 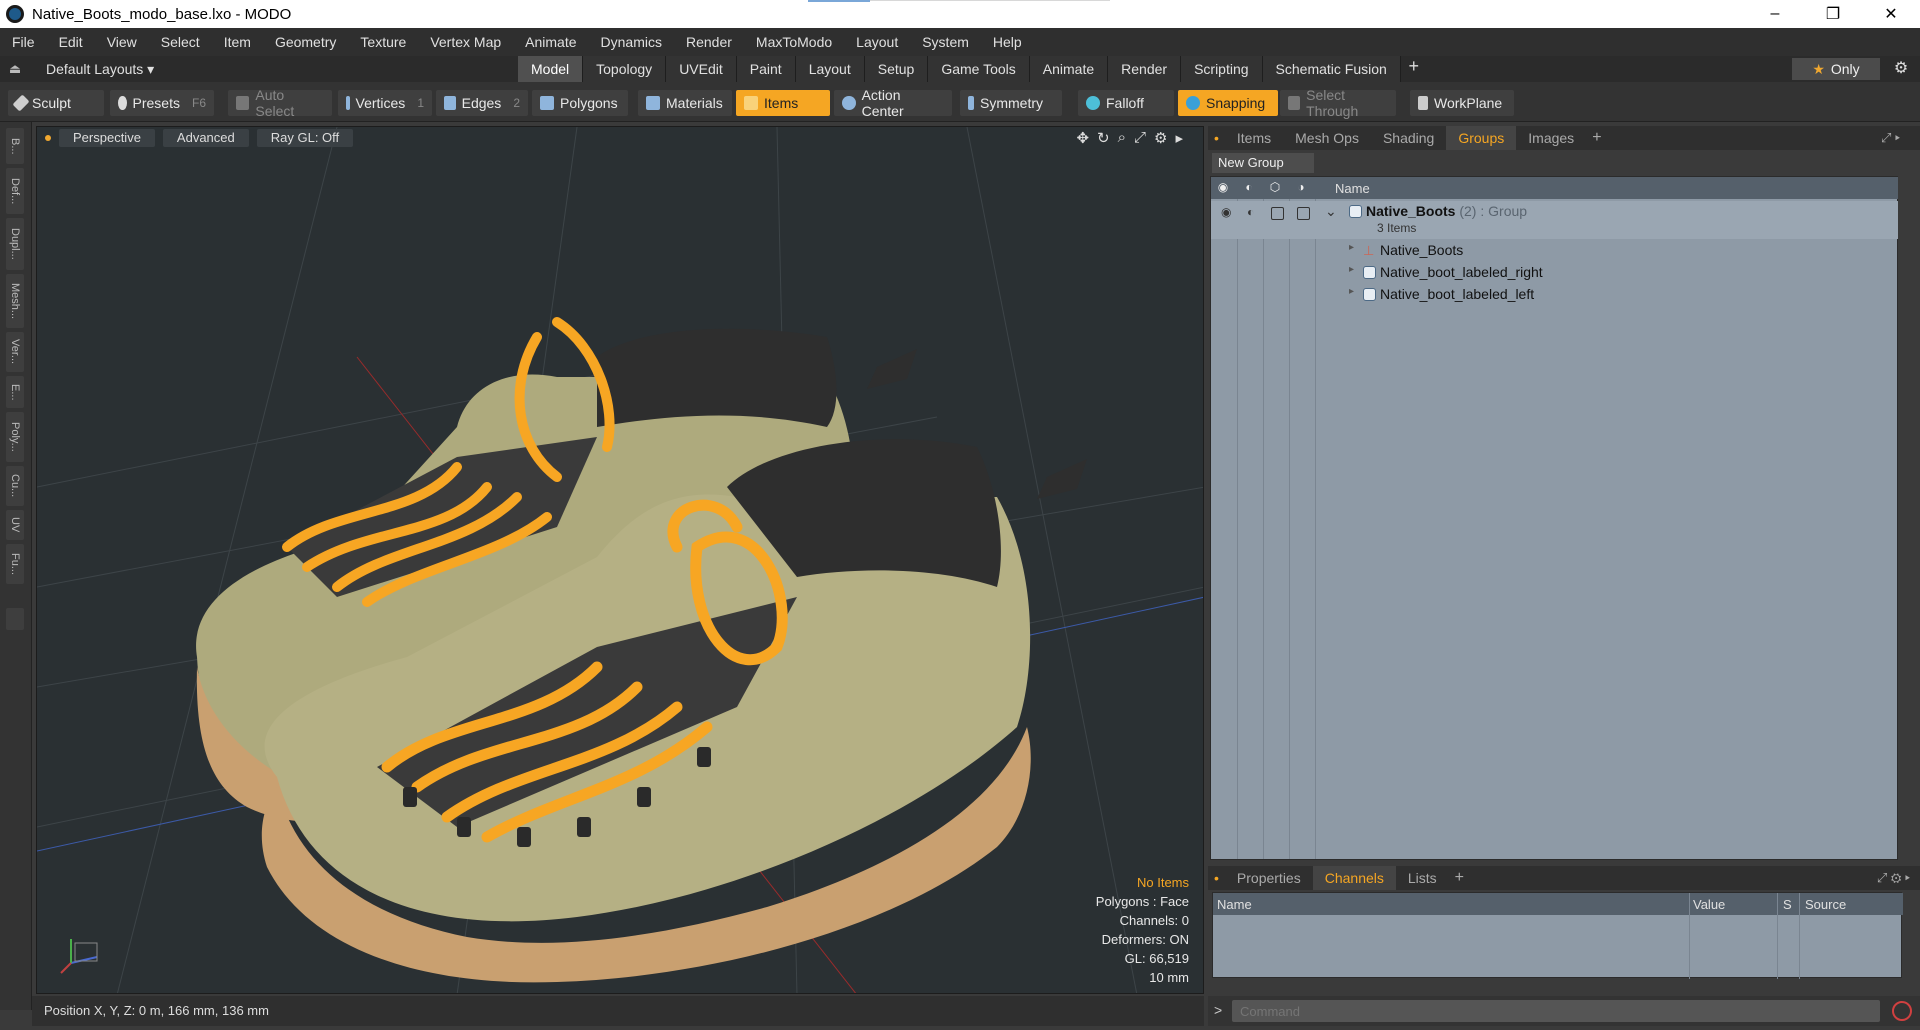 I want to click on fit-icon: ⤢, so click(x=1140, y=138).